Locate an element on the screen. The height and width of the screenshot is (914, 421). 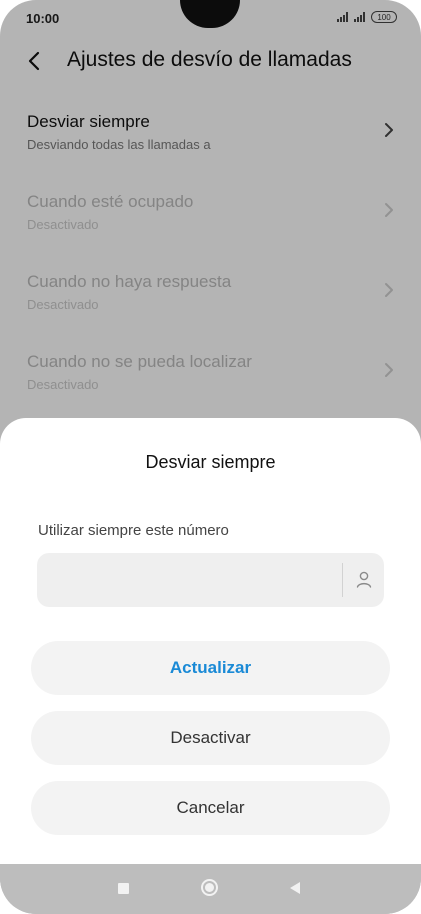
input-divider is located at coordinates (342, 580).